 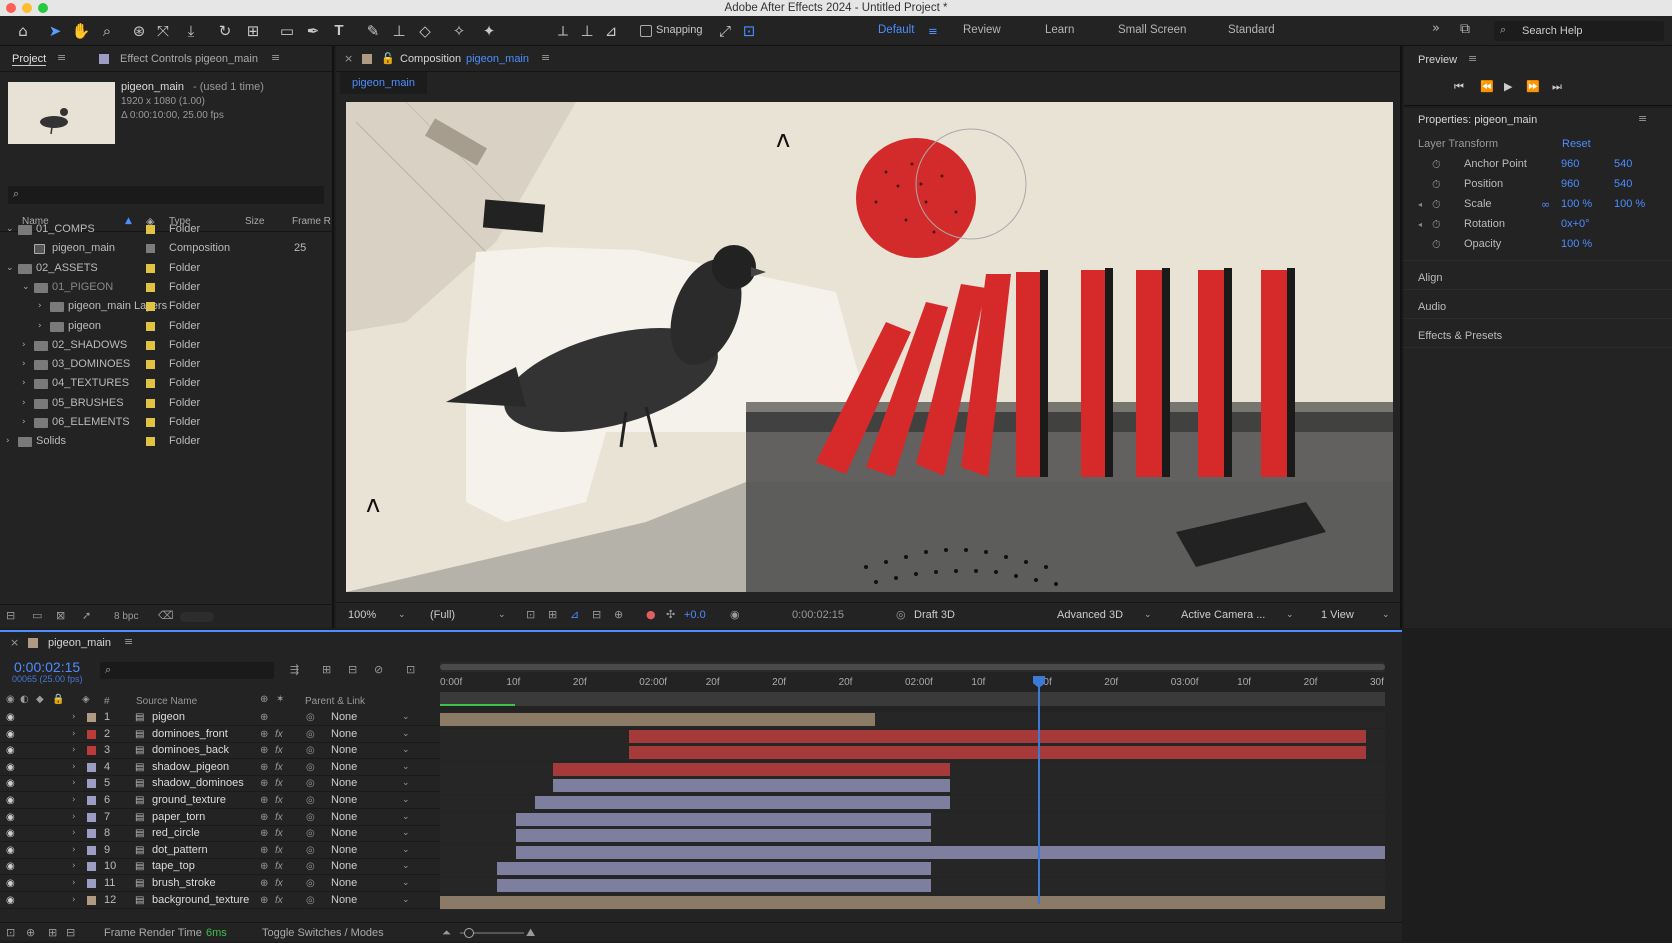 I want to click on subtab-pigeon-main: pigeon_main, so click(x=383, y=83).